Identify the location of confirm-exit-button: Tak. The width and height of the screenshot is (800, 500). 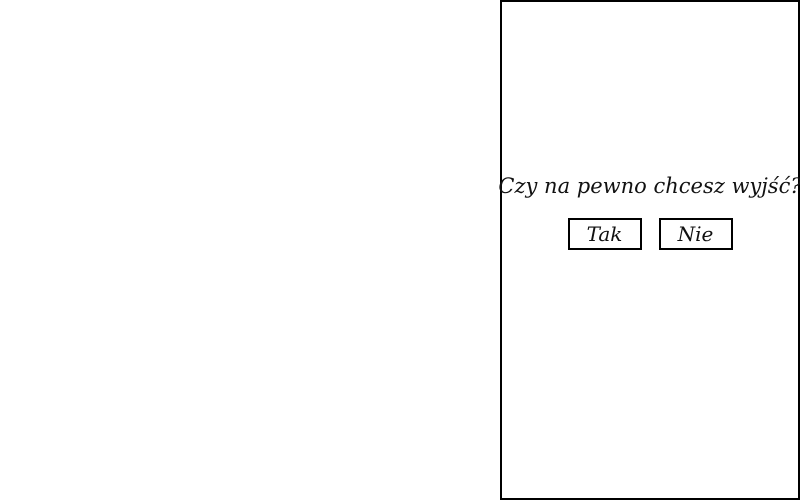
(604, 234).